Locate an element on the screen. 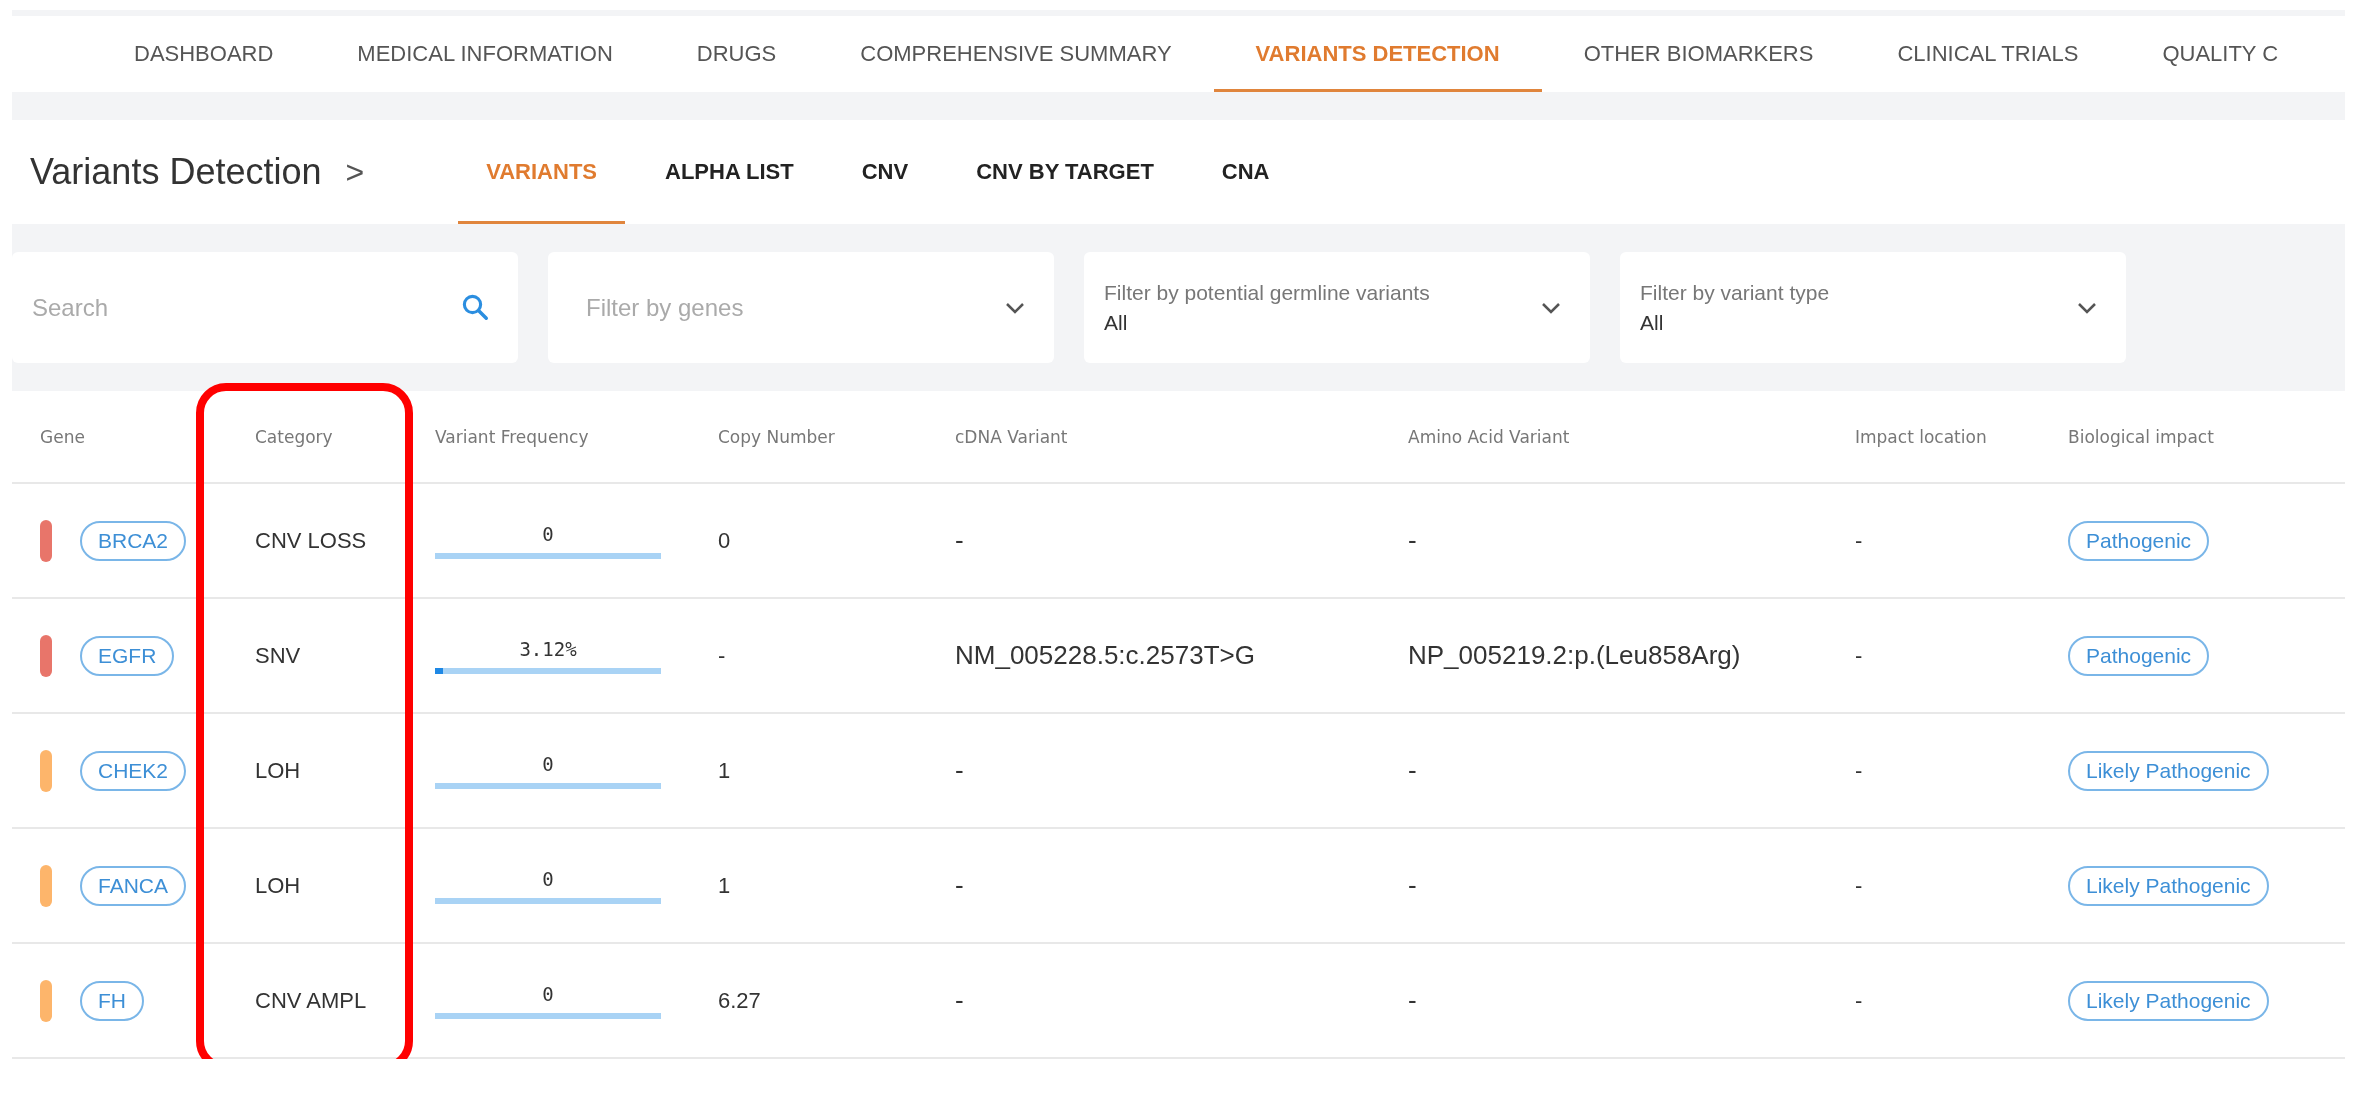 This screenshot has height=1093, width=2369. nav-tab: OTHER BIOMARKERS is located at coordinates (1698, 54).